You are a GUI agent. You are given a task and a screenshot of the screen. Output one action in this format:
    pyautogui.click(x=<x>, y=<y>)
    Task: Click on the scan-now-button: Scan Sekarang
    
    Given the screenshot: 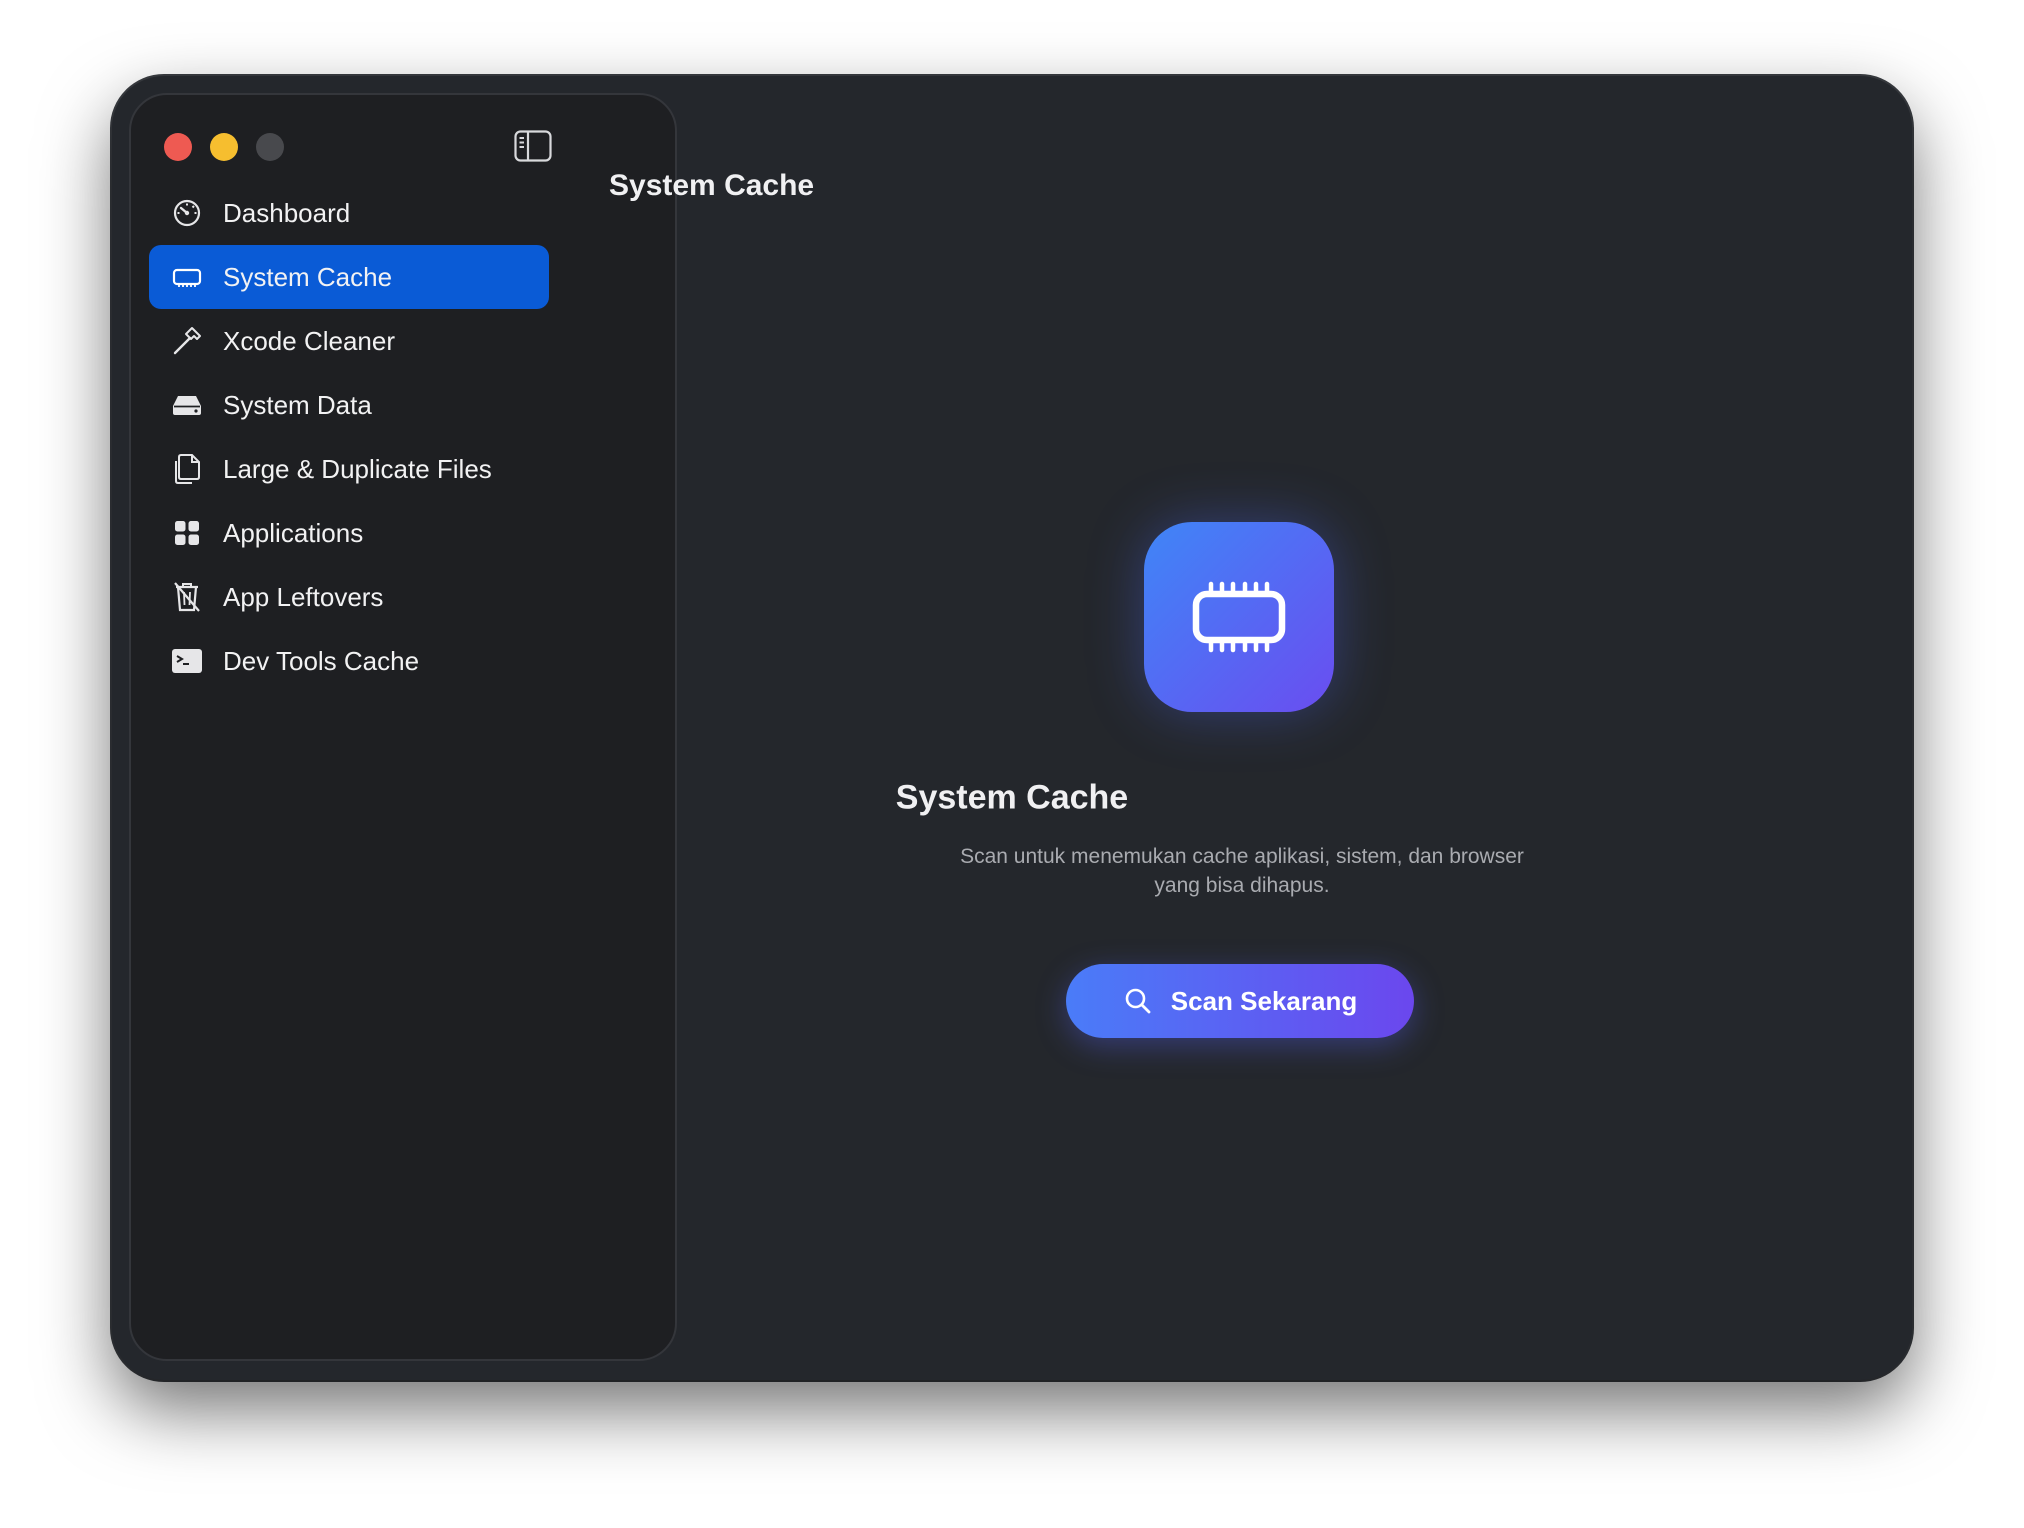 What is the action you would take?
    pyautogui.click(x=1240, y=1001)
    